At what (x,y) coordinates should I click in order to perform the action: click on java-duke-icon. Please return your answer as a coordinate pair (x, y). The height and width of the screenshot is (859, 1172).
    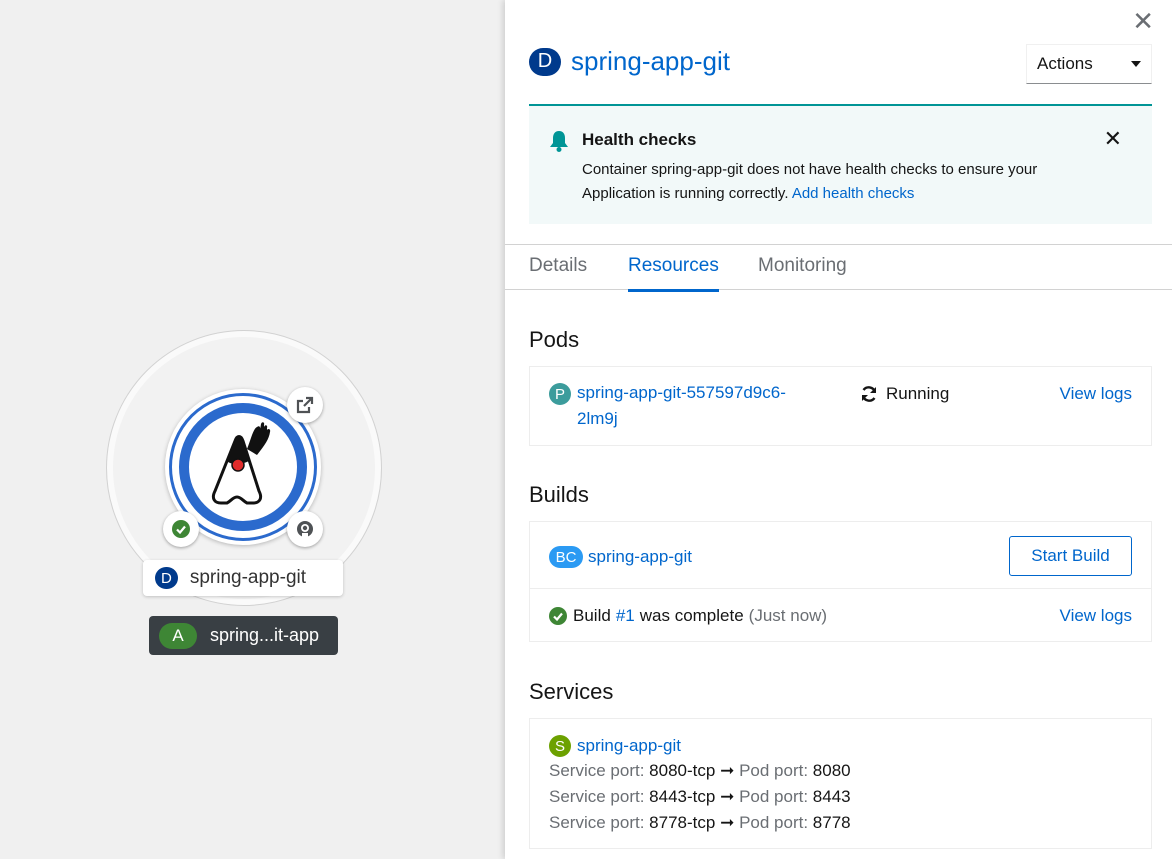
    Looking at the image, I should click on (241, 463).